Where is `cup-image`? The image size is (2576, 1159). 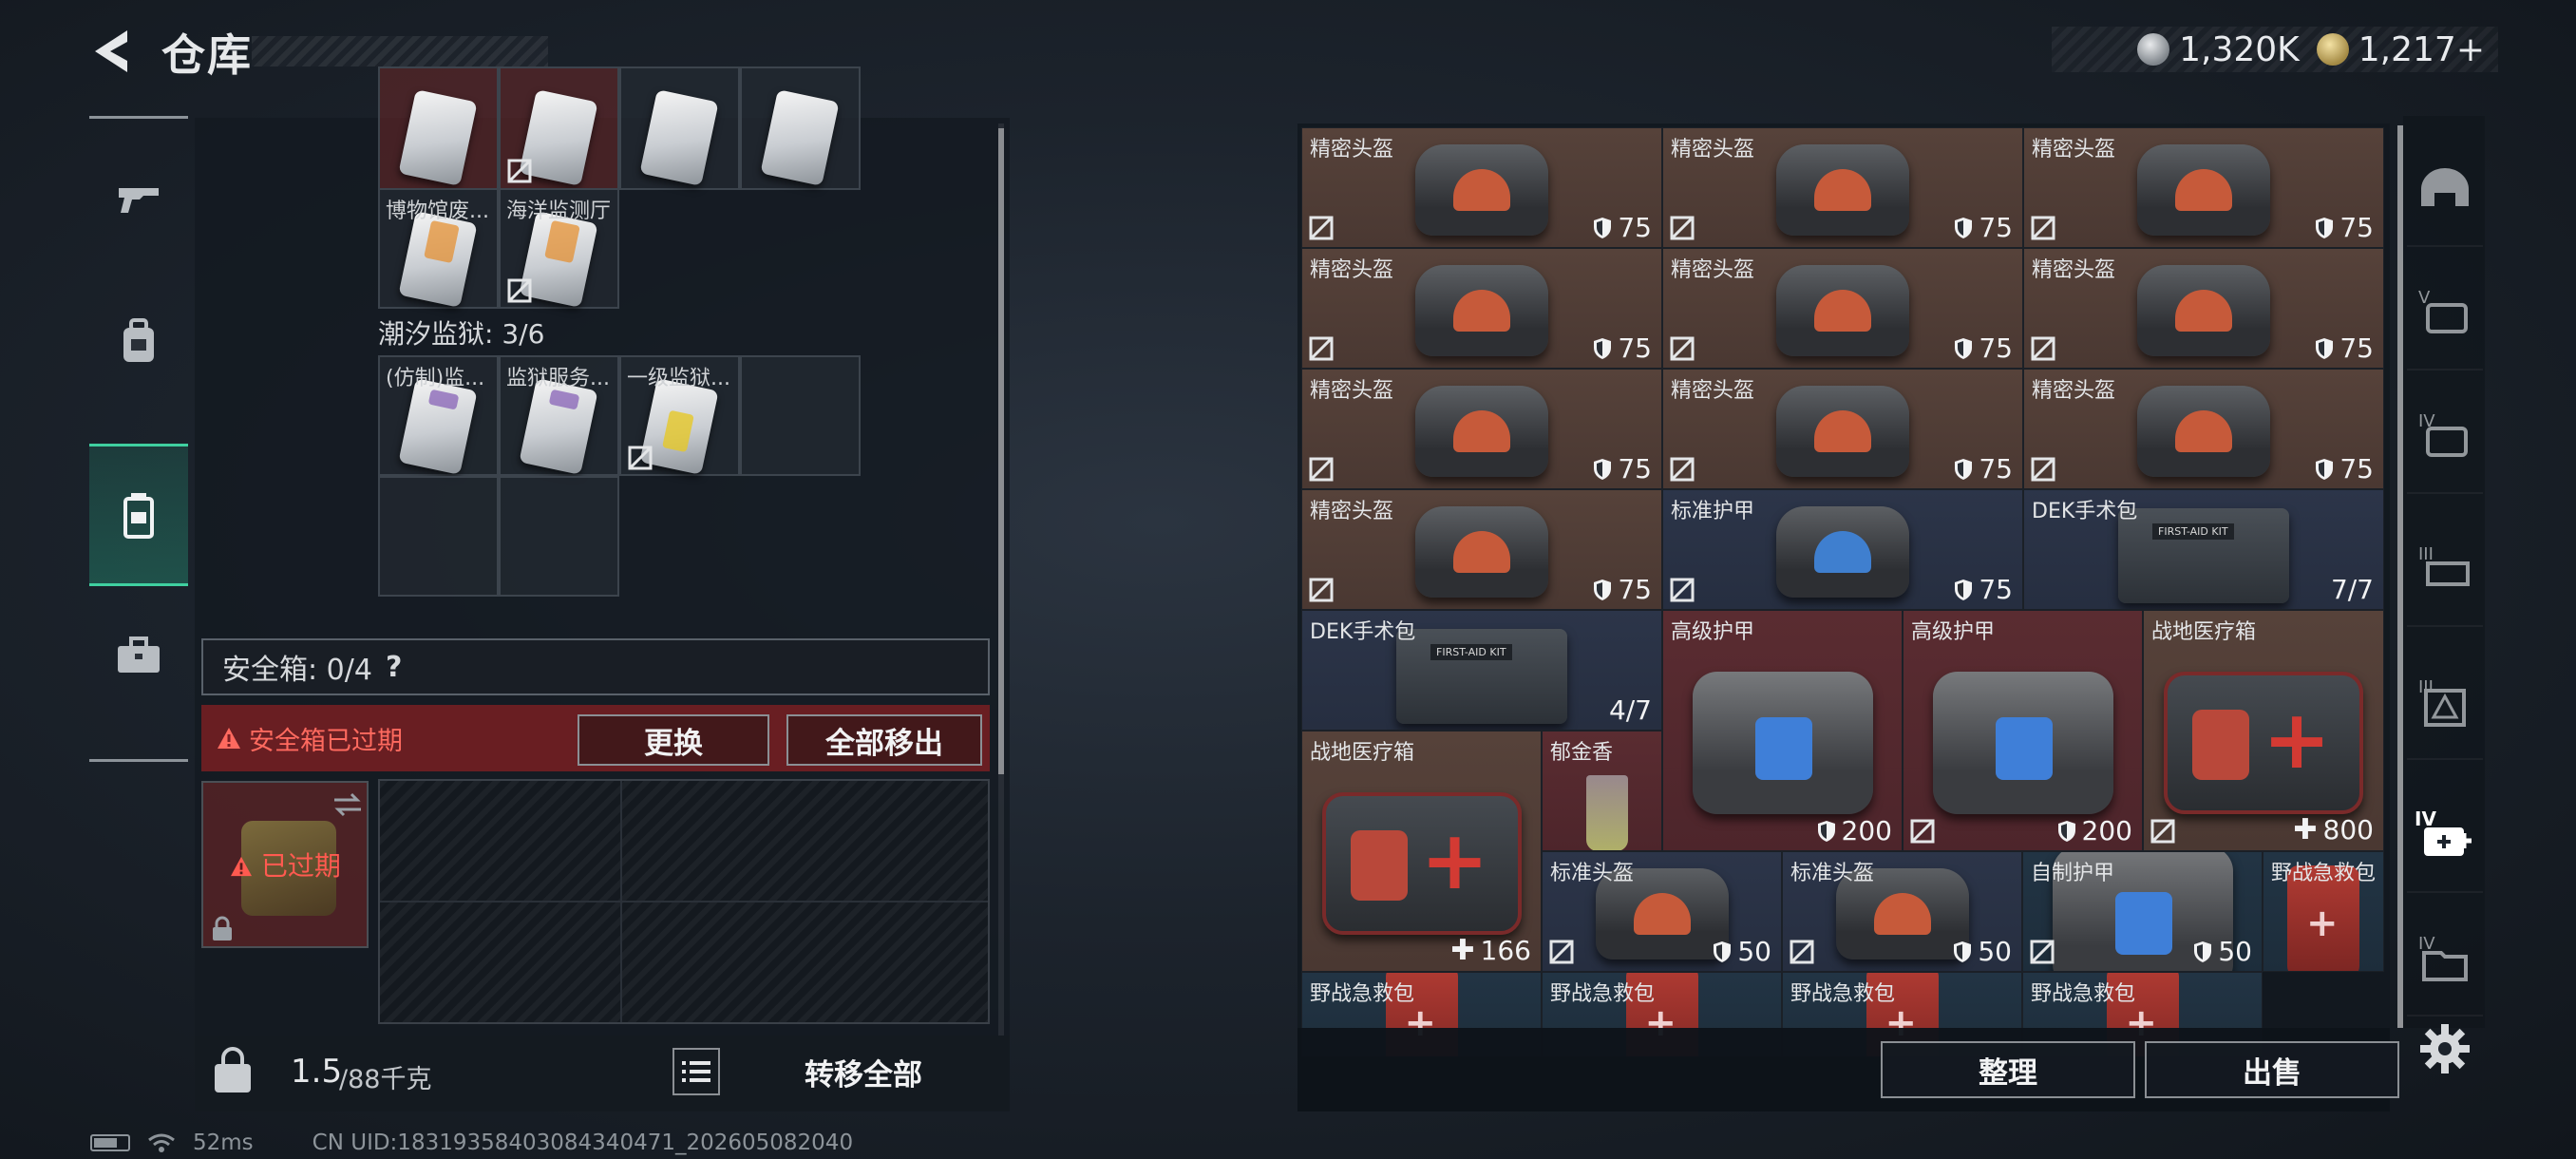 cup-image is located at coordinates (1607, 812).